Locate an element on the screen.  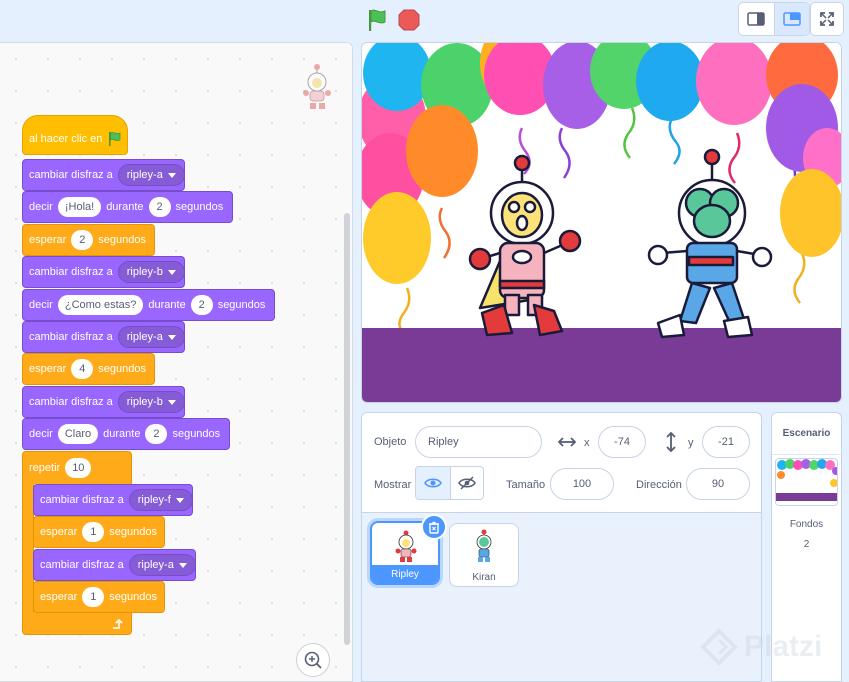
wait-block: esperar 2 segundos is located at coordinates (88, 240).